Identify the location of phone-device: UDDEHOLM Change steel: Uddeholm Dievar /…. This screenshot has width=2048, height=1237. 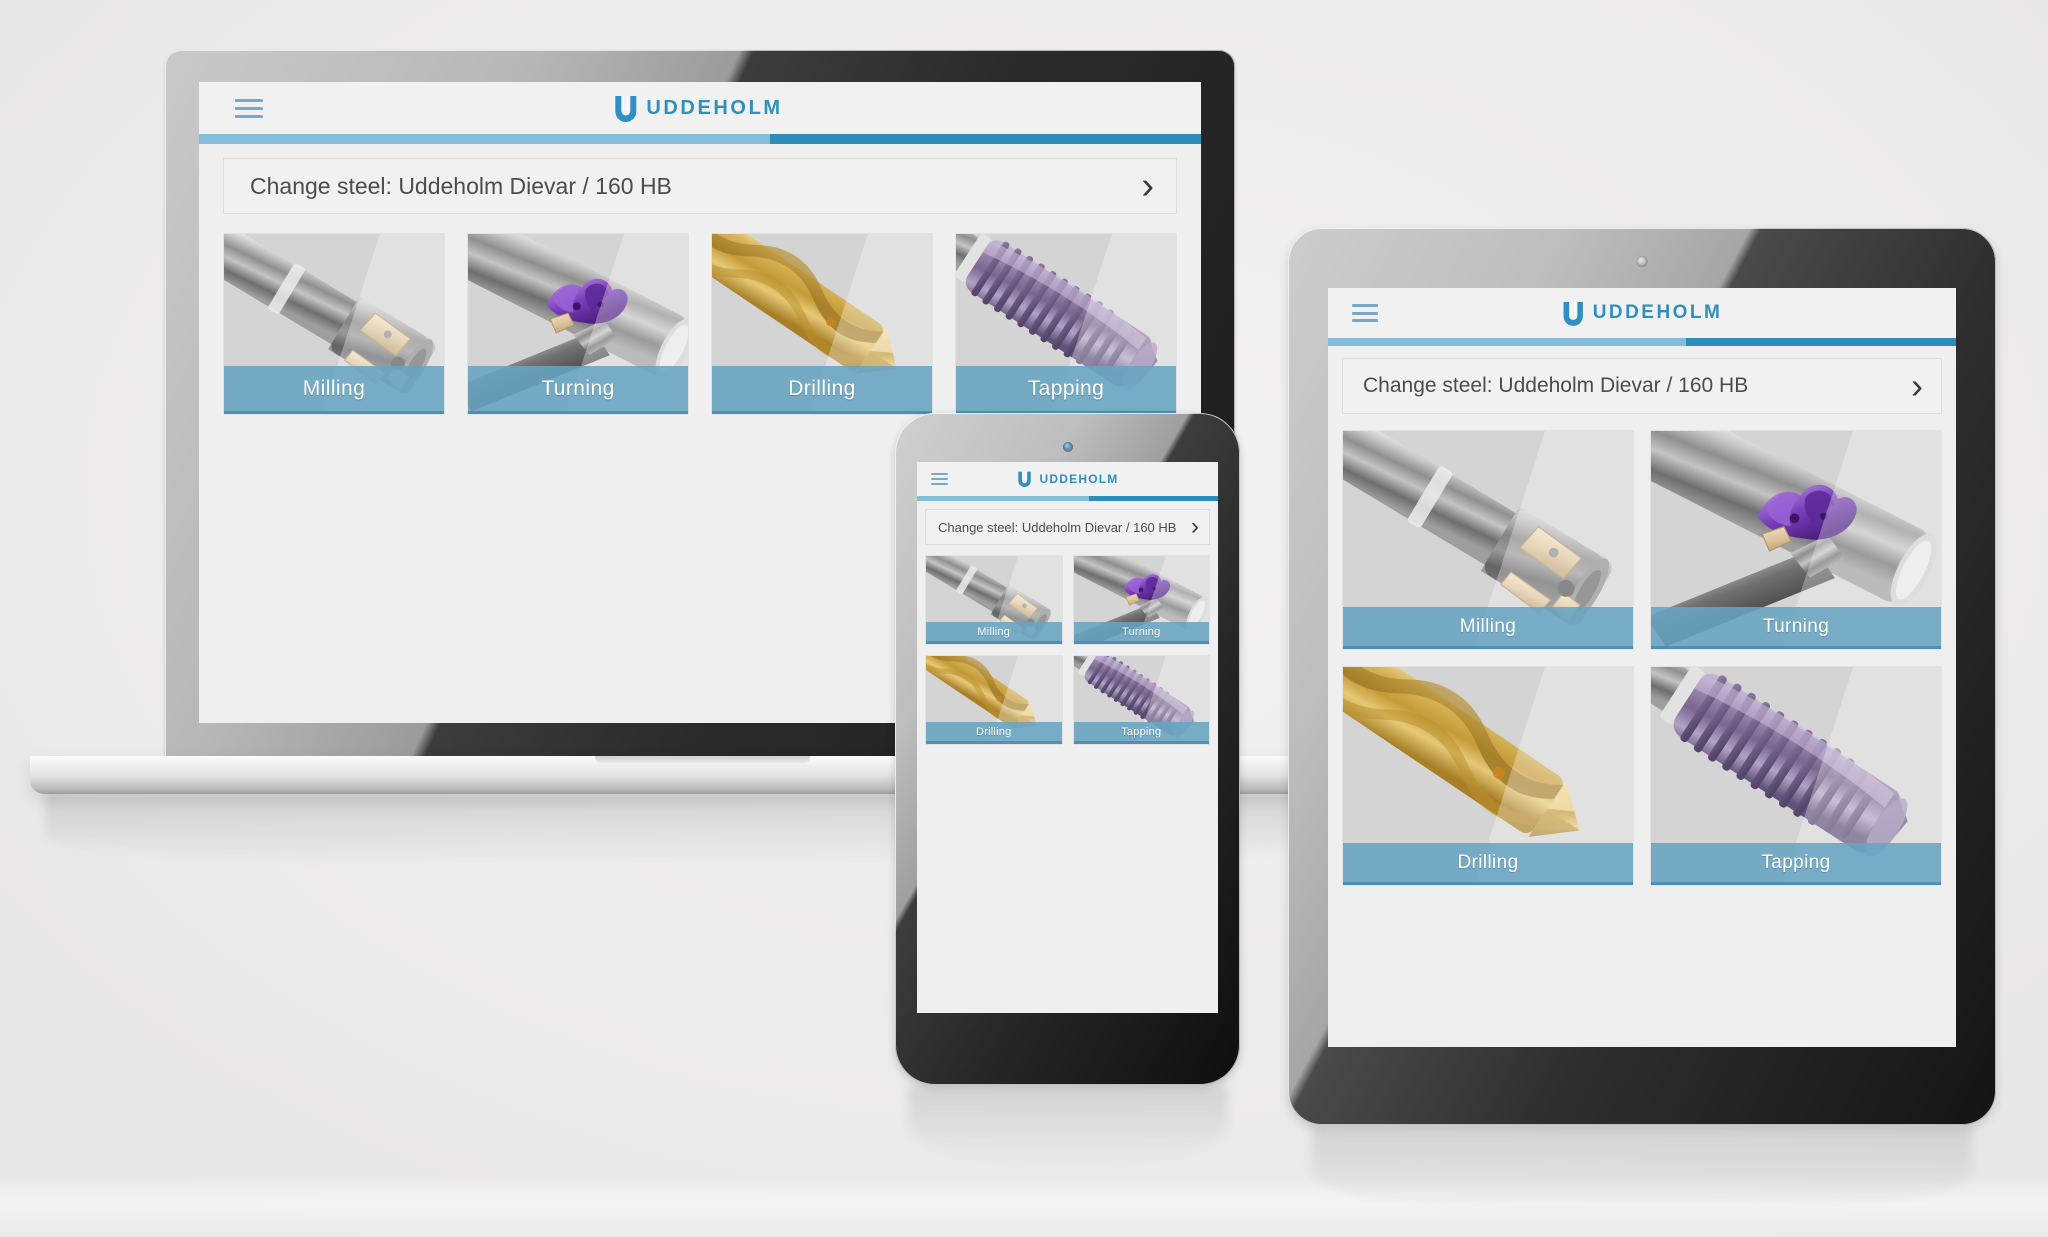
(1067, 788).